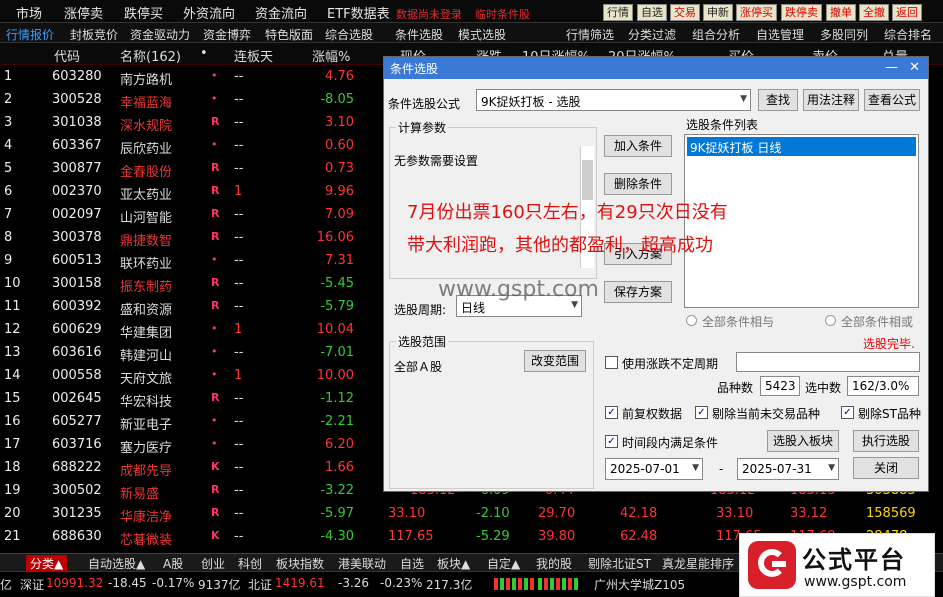  What do you see at coordinates (191, 445) in the screenshot?
I see `table-row: 17 603716 塞力医疗 • -- 6.20` at bounding box center [191, 445].